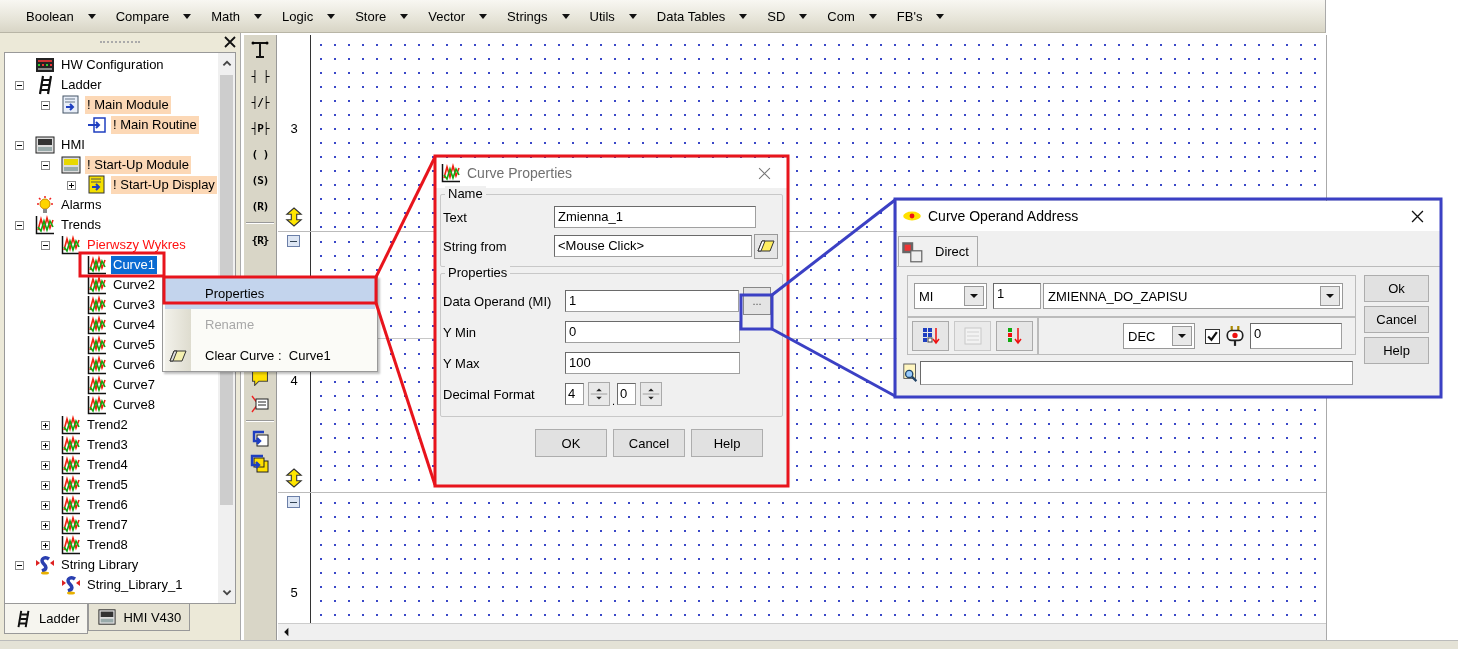 The height and width of the screenshot is (649, 1458). Describe the element at coordinates (260, 154) in the screenshot. I see `instruction-button: ( )` at that location.